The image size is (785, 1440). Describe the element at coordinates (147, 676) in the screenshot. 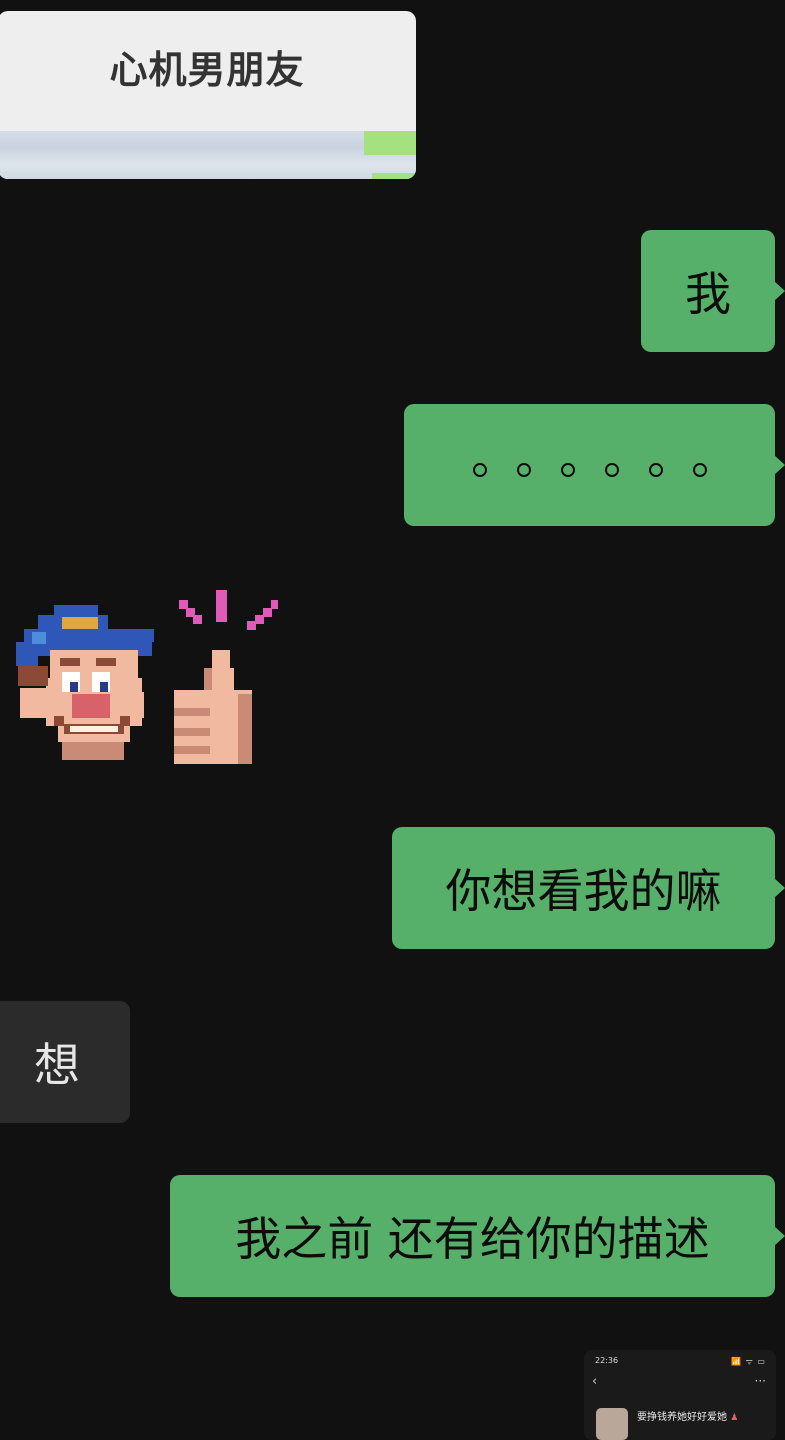

I see `wreck-it-ralph-thumbs-up-sticker` at that location.